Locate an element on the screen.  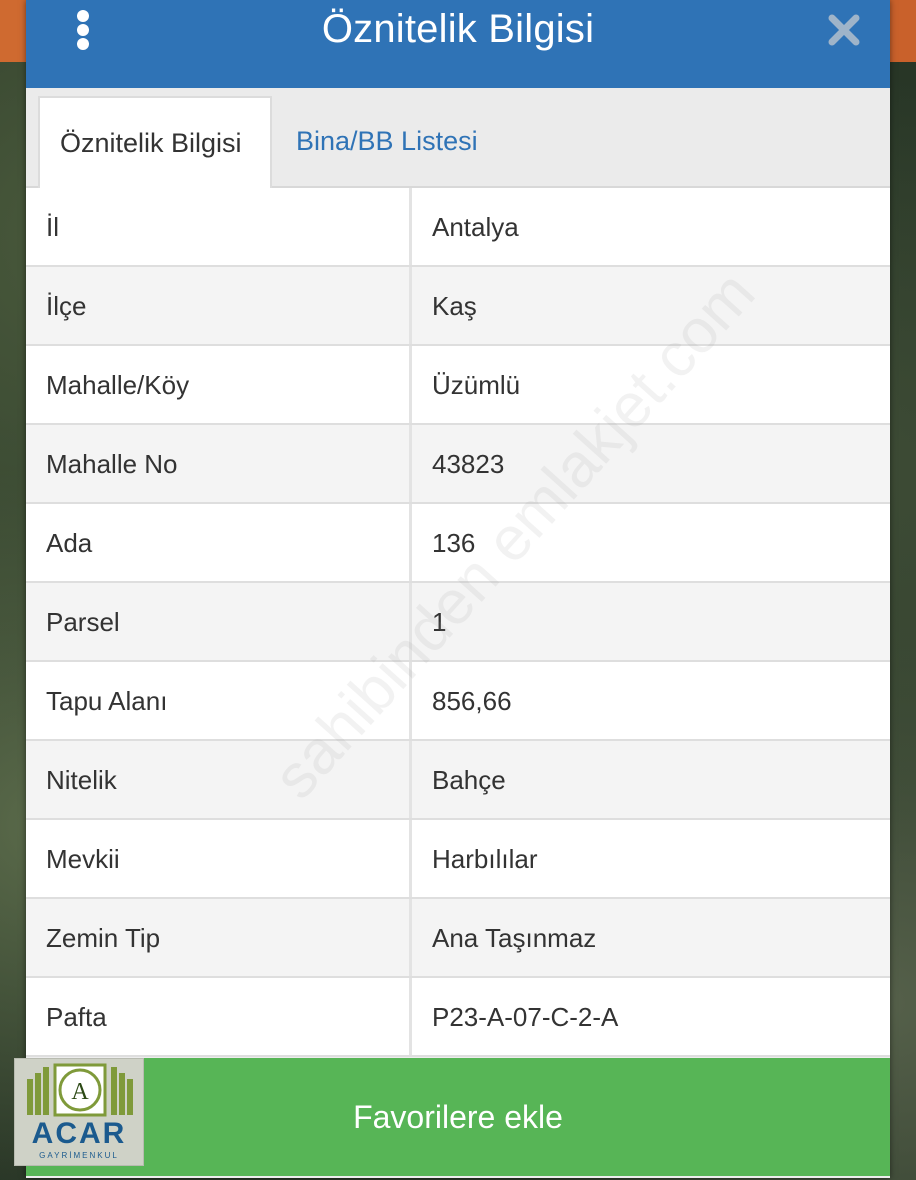
dialog-header: Öznitelik Bilgisi is located at coordinates (458, 44).